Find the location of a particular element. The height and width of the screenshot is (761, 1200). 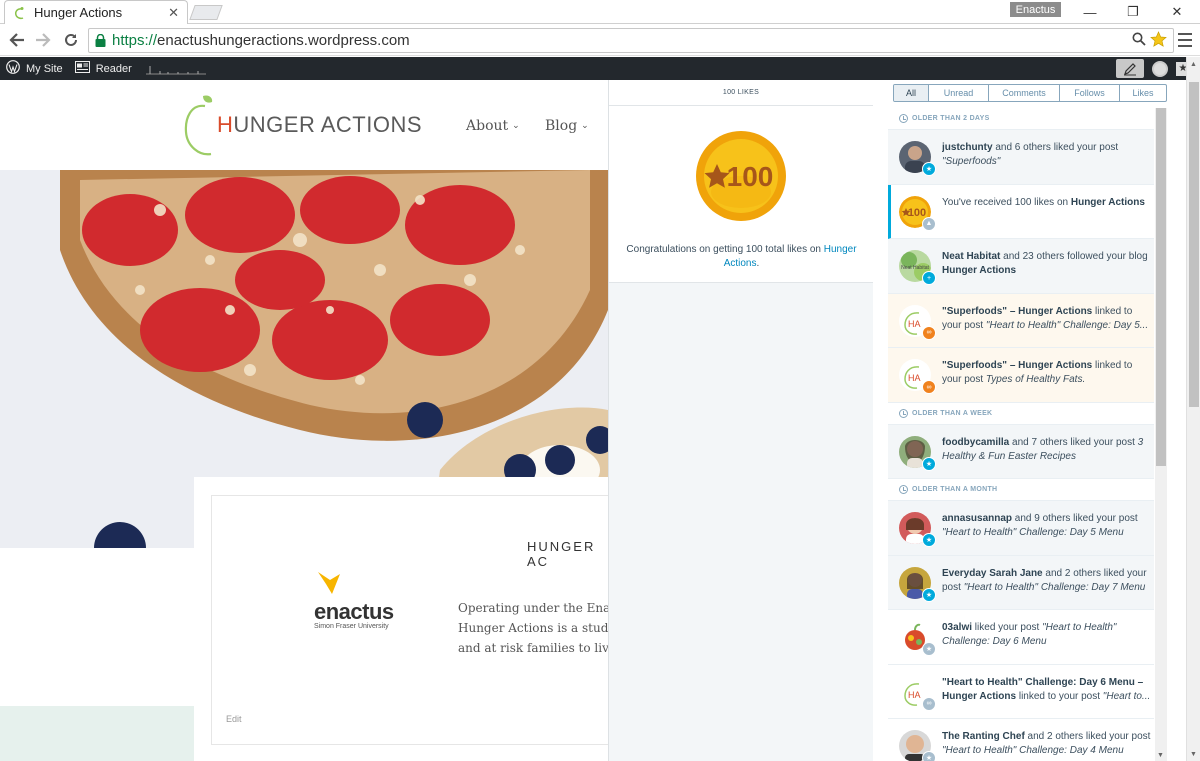

site-title: HUNGER ACTIONS is located at coordinates (320, 124).